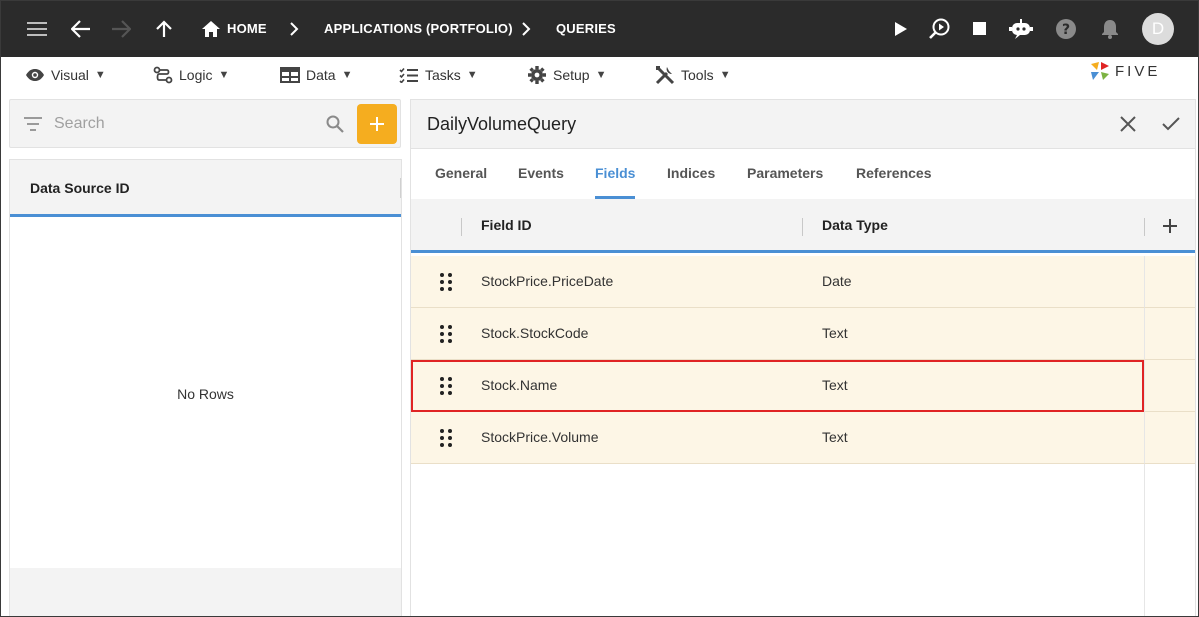 This screenshot has height=617, width=1199. Describe the element at coordinates (1100, 71) in the screenshot. I see `five-logo-mark-icon` at that location.